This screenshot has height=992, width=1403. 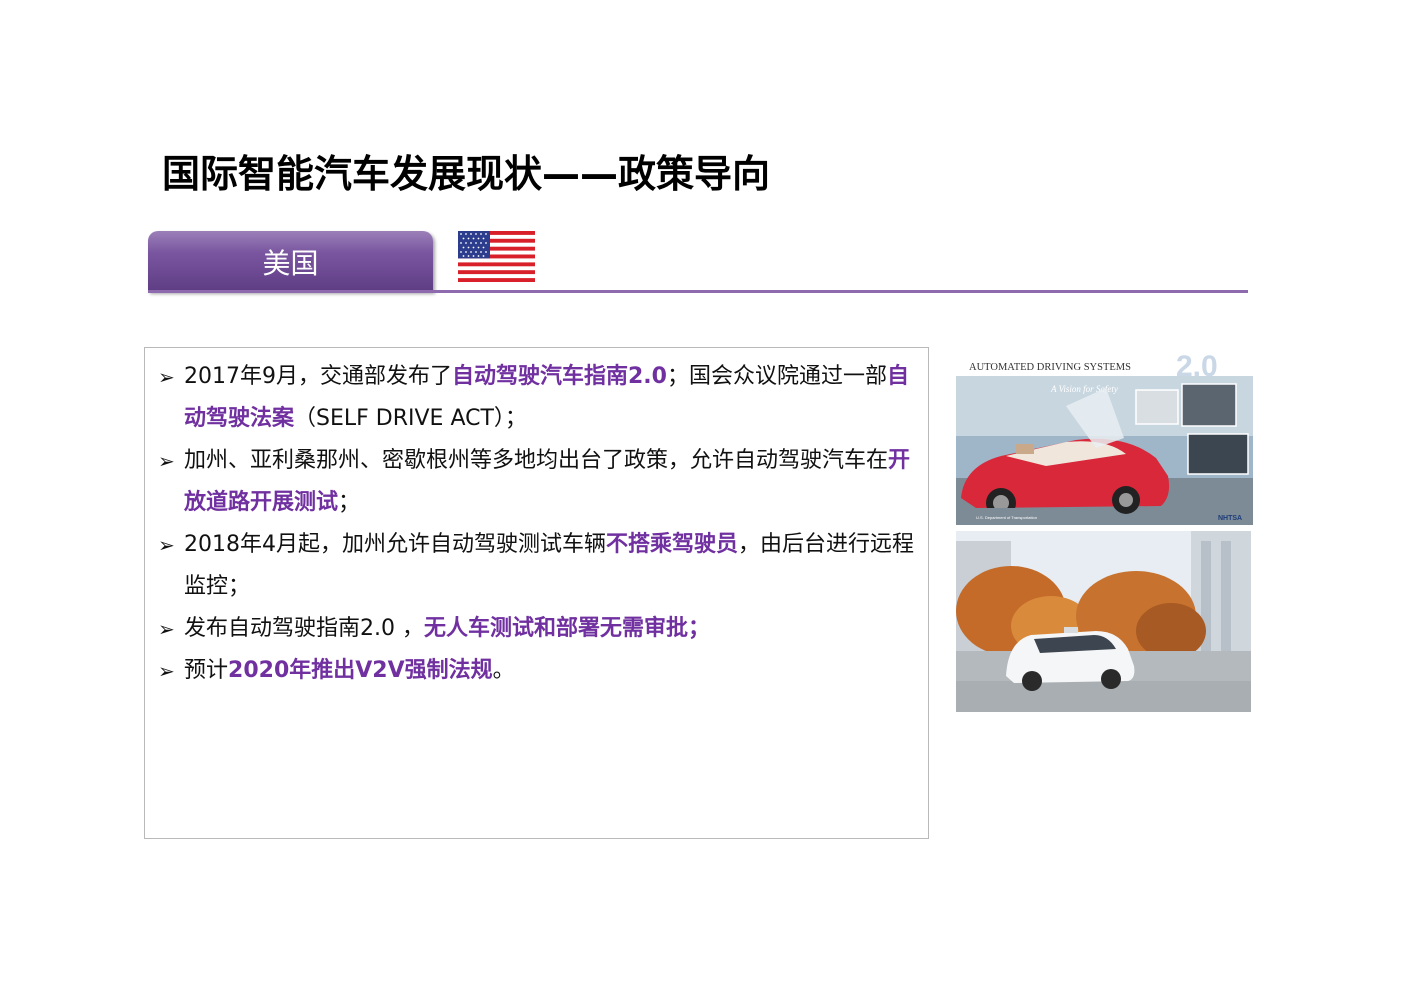 I want to click on autonomous-van-photo, so click(x=1103, y=621).